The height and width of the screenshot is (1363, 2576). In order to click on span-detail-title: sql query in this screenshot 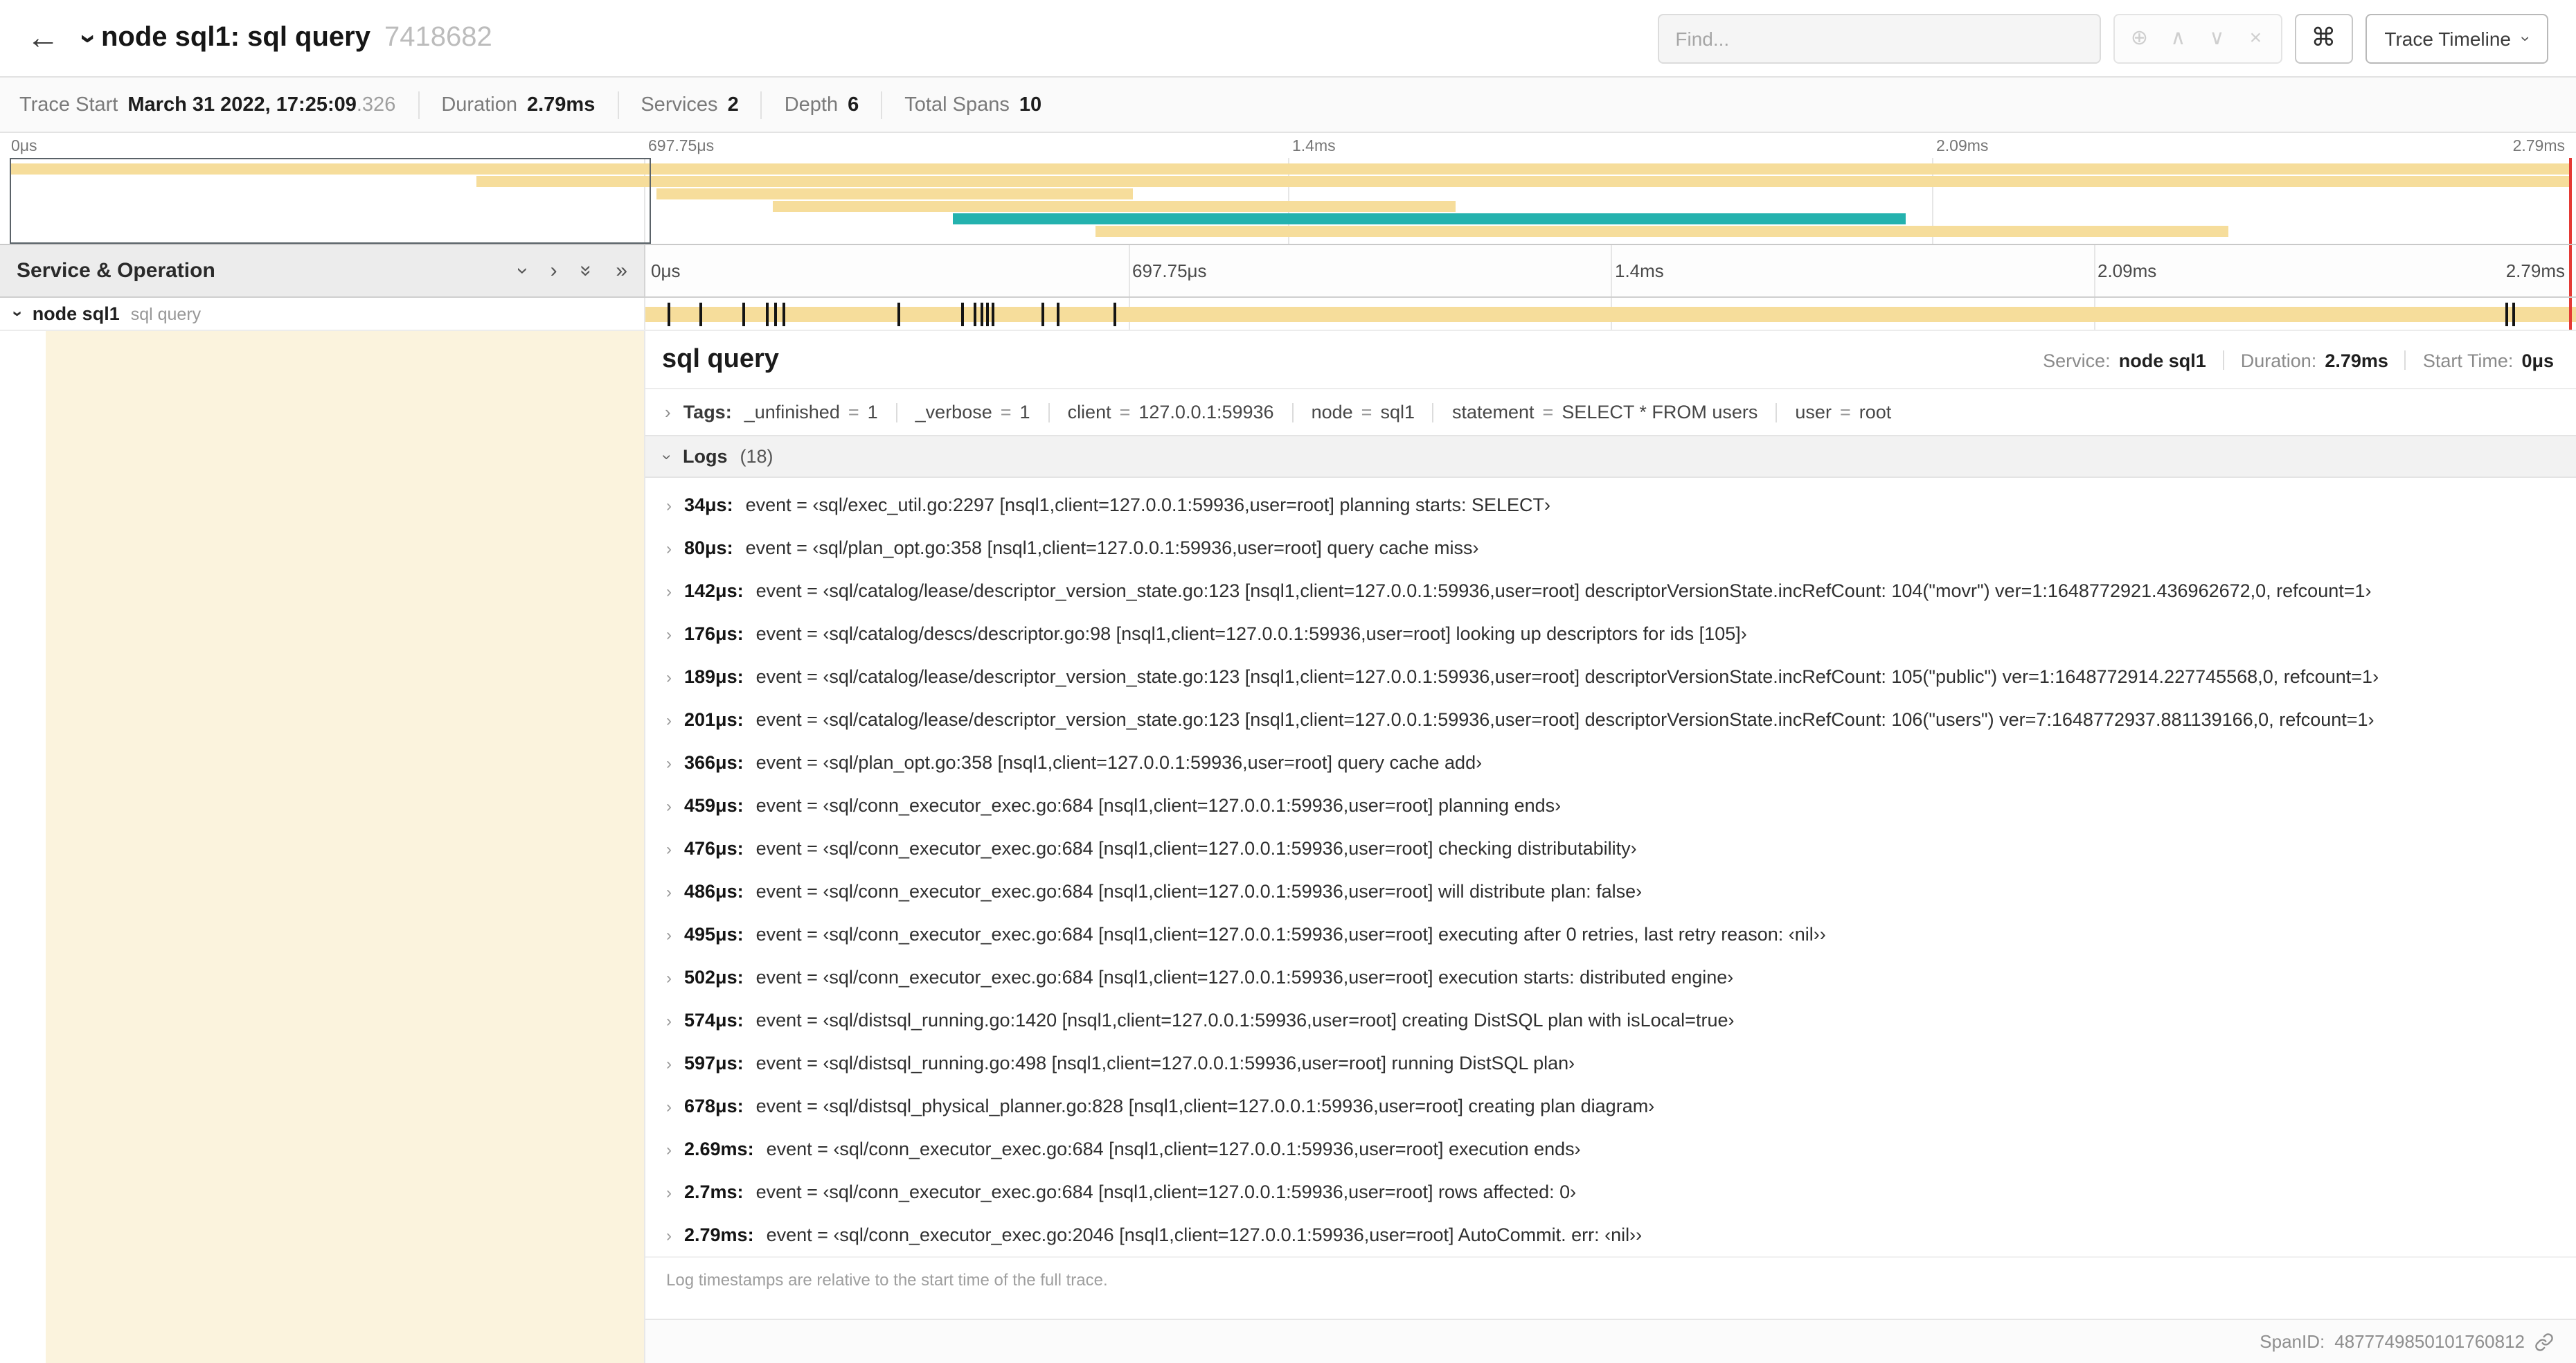, I will do `click(721, 359)`.